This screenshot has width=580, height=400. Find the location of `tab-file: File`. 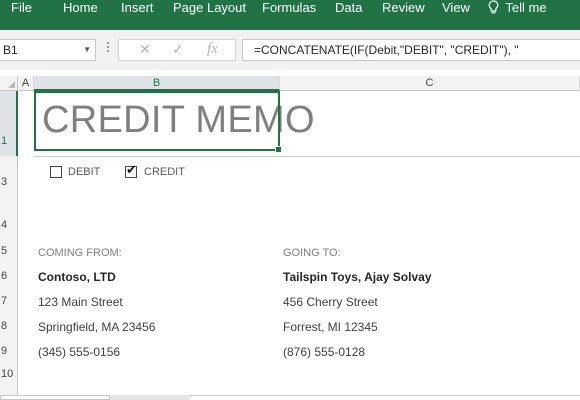

tab-file: File is located at coordinates (21, 10).